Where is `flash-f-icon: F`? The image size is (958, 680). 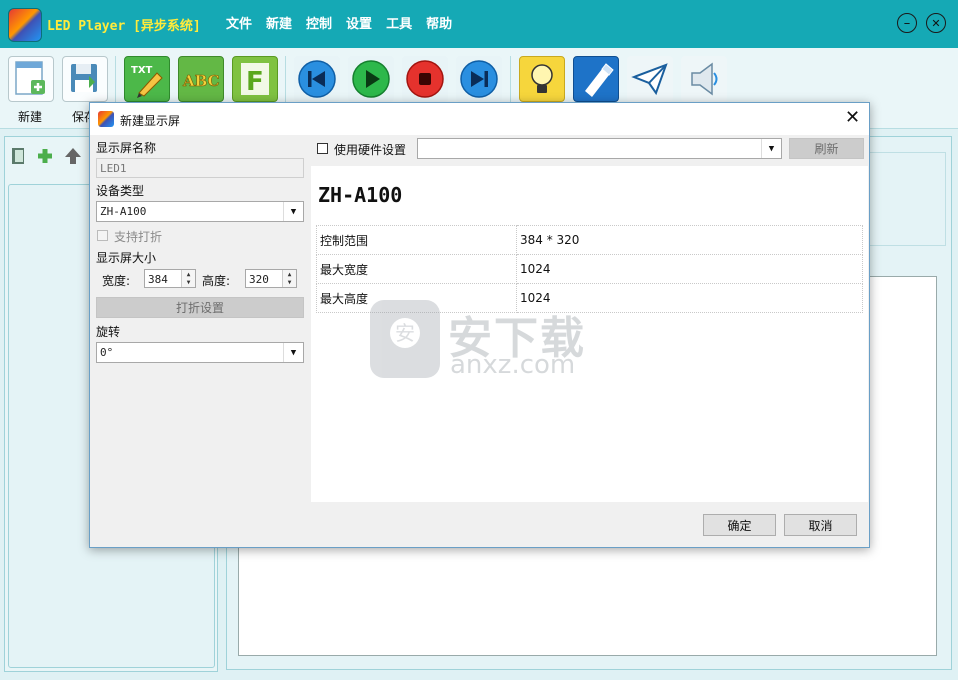
flash-f-icon: F is located at coordinates (255, 80).